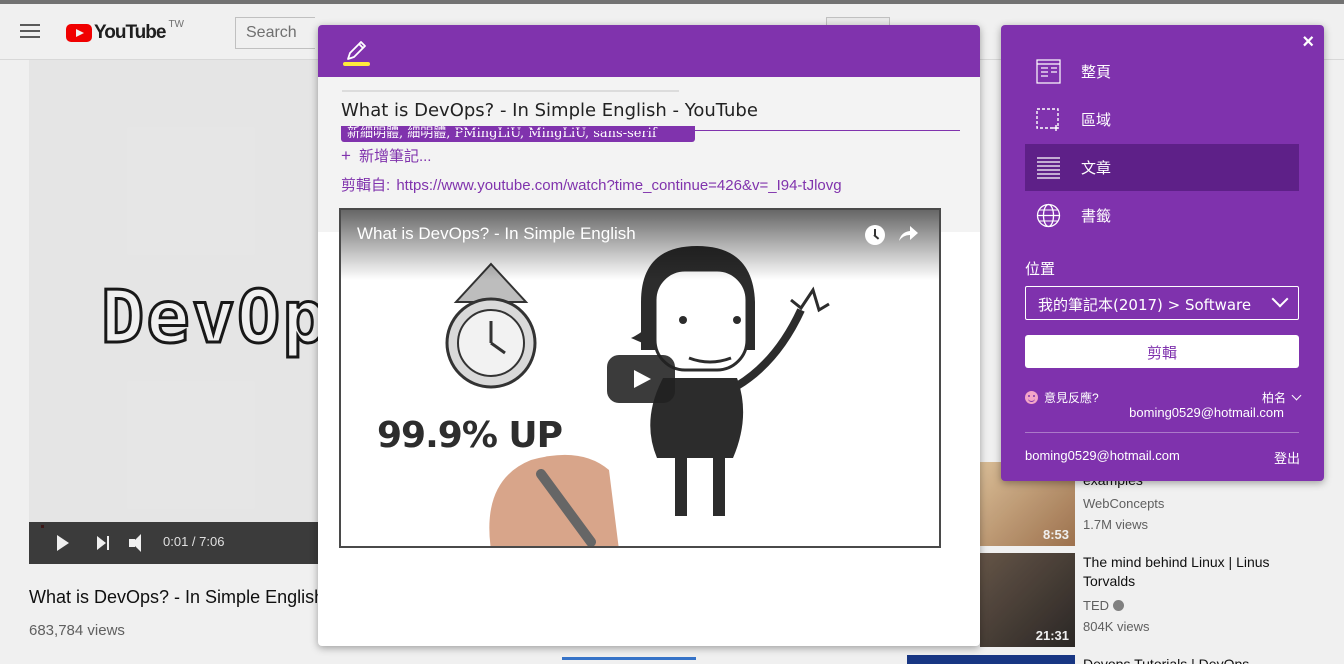 Image resolution: width=1344 pixels, height=664 pixels. What do you see at coordinates (1096, 120) in the screenshot?
I see `mode-label: 區域` at bounding box center [1096, 120].